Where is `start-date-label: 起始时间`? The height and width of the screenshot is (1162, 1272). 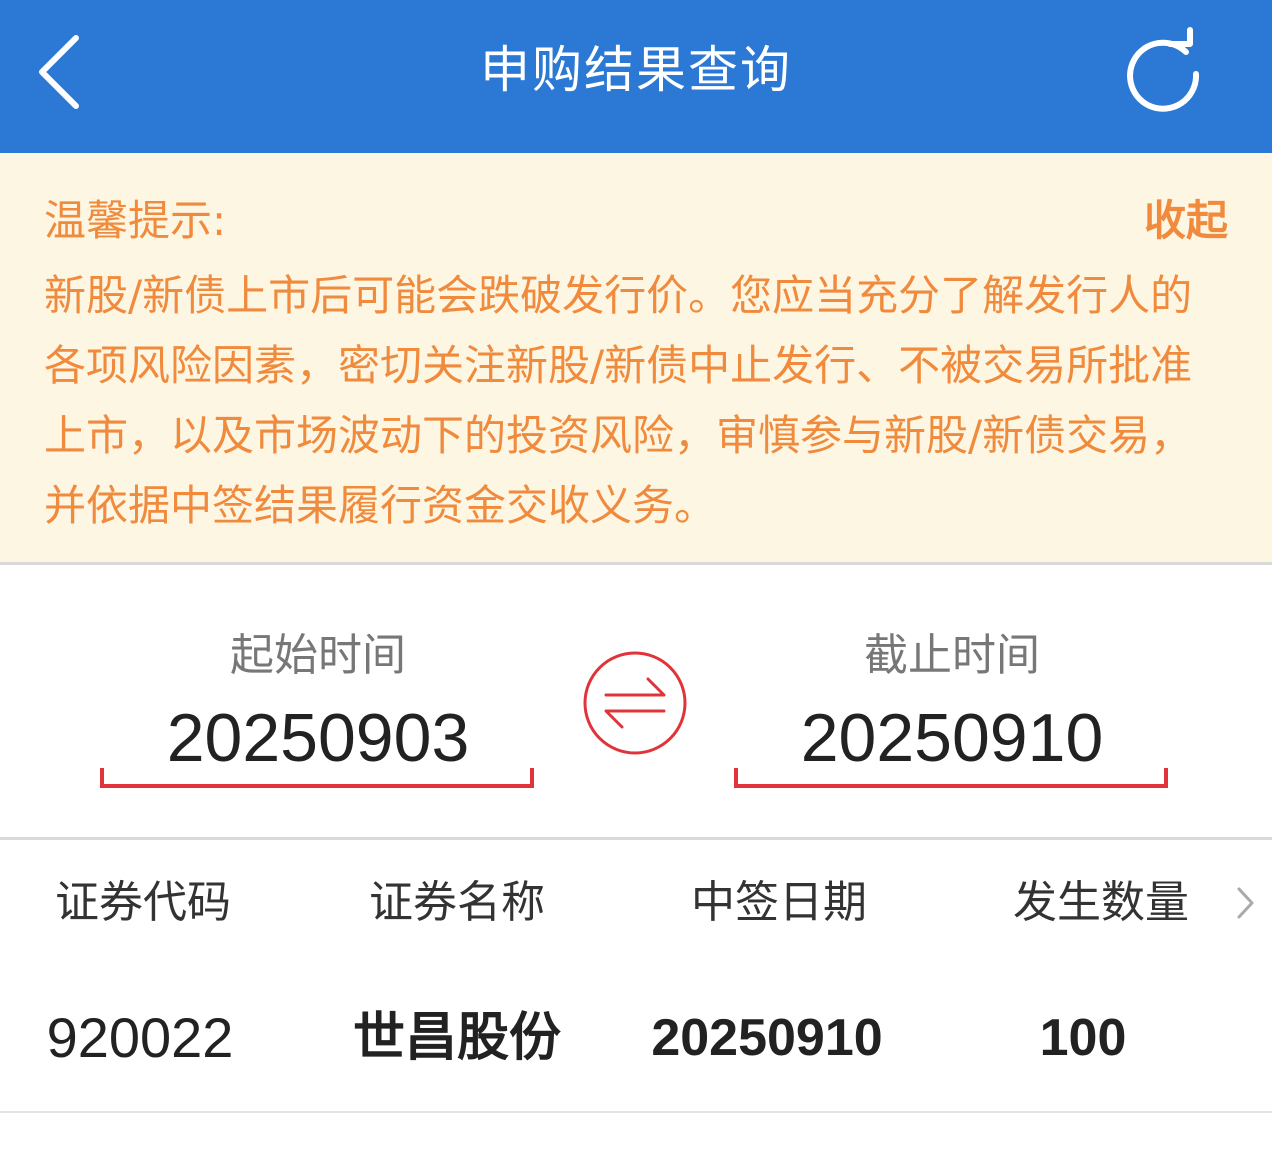
start-date-label: 起始时间 is located at coordinates (318, 655).